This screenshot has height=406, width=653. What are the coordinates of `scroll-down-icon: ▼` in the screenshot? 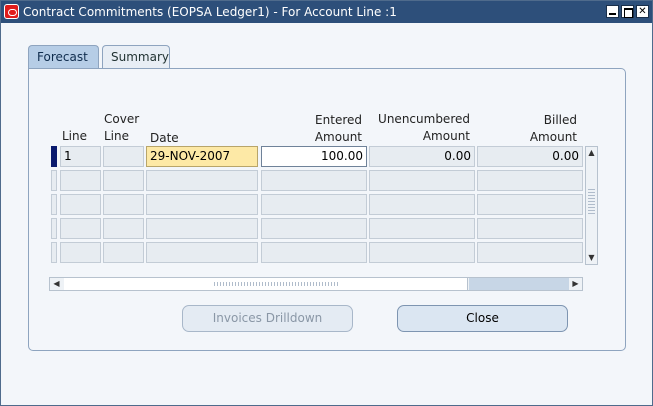 It's located at (591, 258).